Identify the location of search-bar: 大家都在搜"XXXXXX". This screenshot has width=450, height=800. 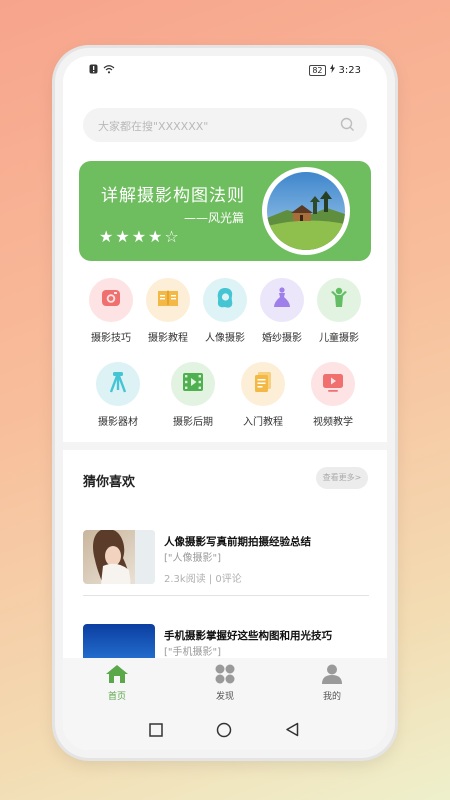
(225, 125).